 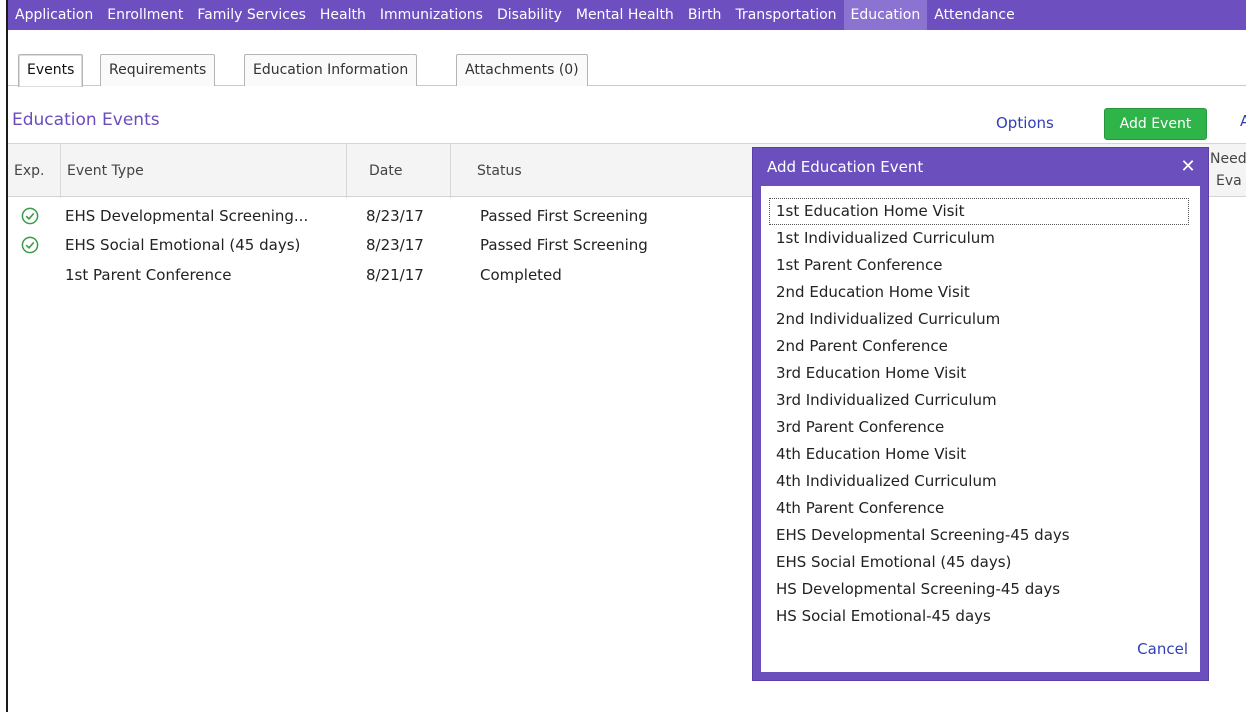 I want to click on column-header-event-type: Event Type, so click(x=203, y=171).